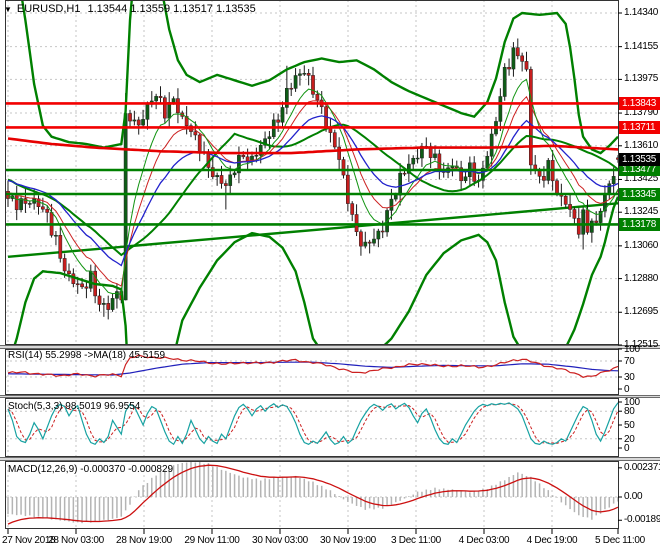 Image resolution: width=660 pixels, height=550 pixels. I want to click on rsi-label: RSI(14) 55.2998 ->MA(18) 45.5159, so click(87, 355).